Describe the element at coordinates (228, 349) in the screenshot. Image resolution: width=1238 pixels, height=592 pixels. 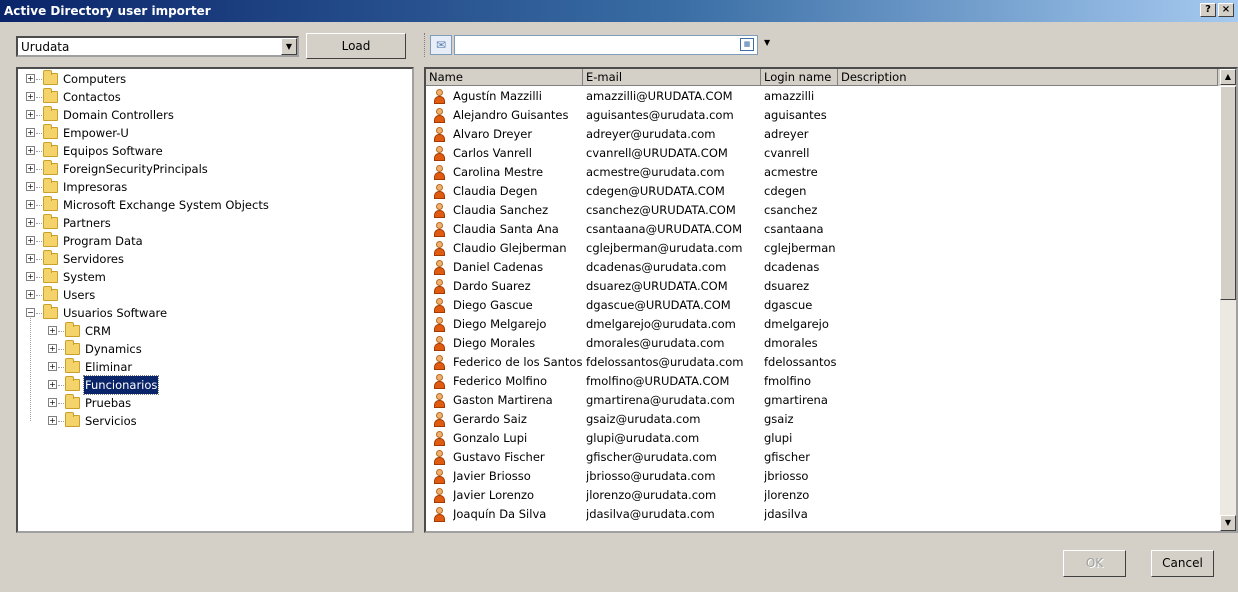
I see `tree-node: + Dynamics` at that location.